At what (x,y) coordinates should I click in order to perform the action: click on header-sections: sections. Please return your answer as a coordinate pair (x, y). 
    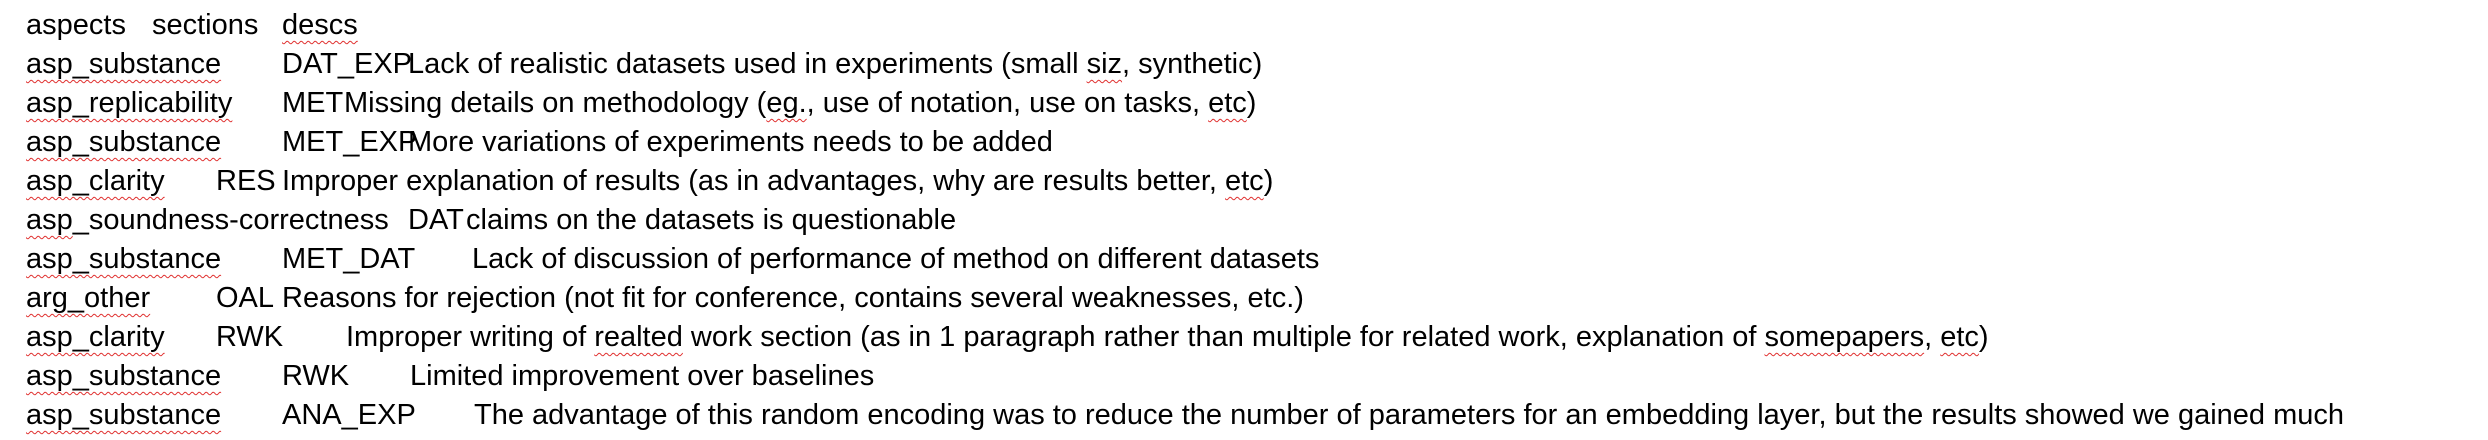
    Looking at the image, I should click on (205, 25).